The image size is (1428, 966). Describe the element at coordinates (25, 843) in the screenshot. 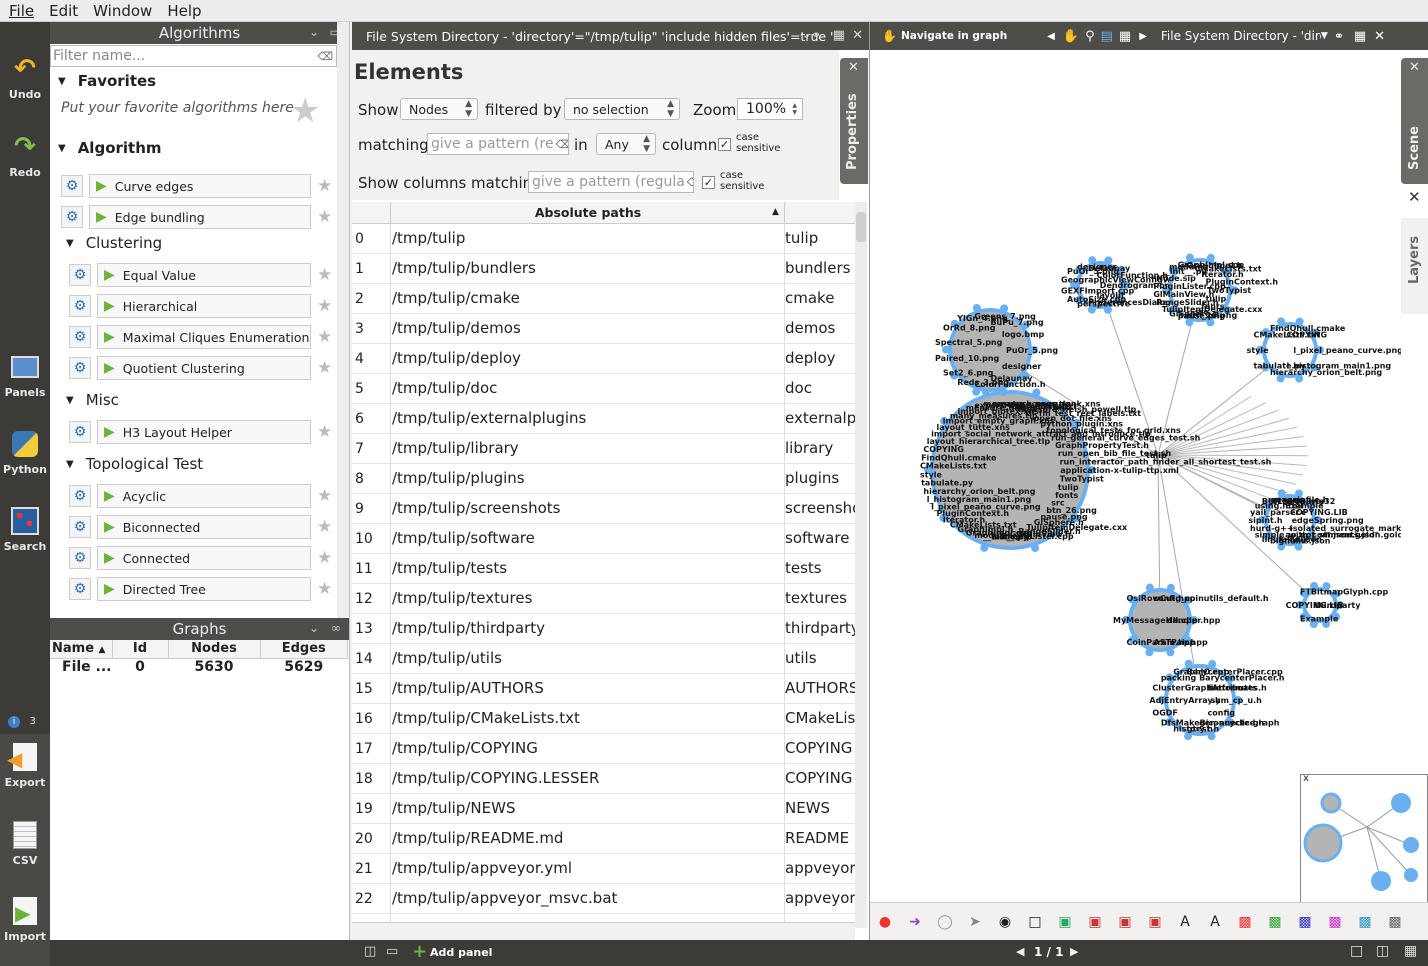

I see `csv-button: CSV` at that location.